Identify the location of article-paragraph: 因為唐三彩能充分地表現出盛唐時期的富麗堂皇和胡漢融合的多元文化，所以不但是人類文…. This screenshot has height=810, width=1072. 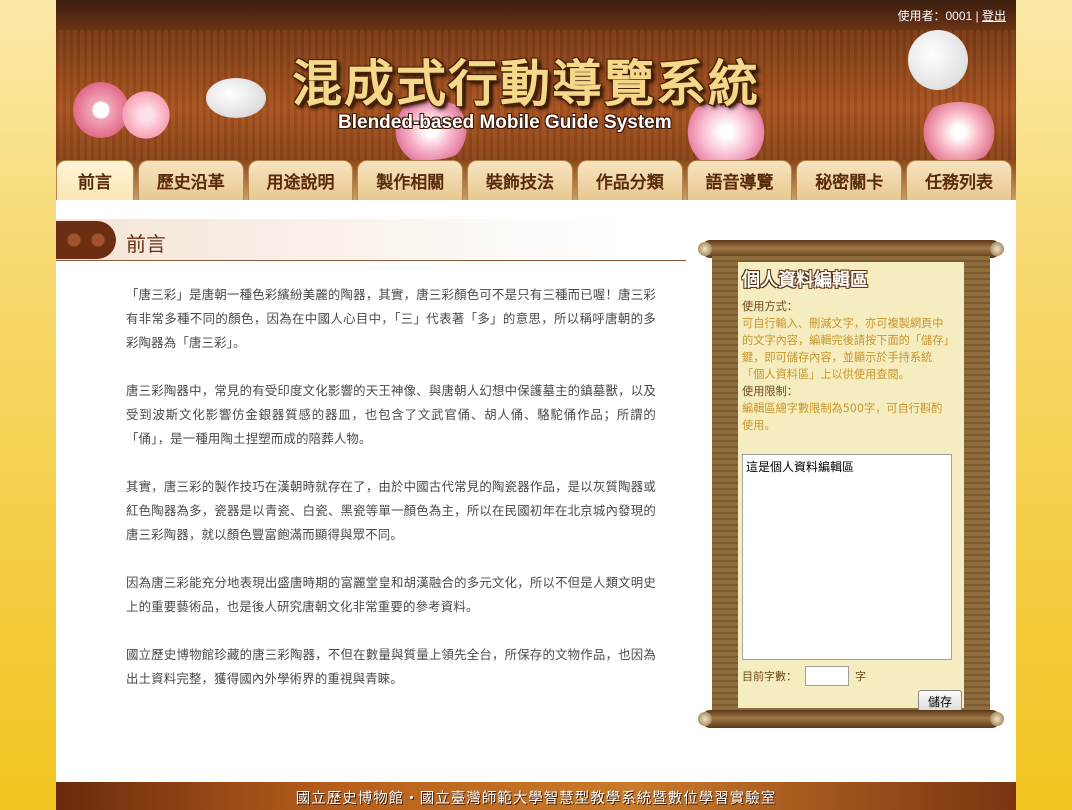
(391, 594).